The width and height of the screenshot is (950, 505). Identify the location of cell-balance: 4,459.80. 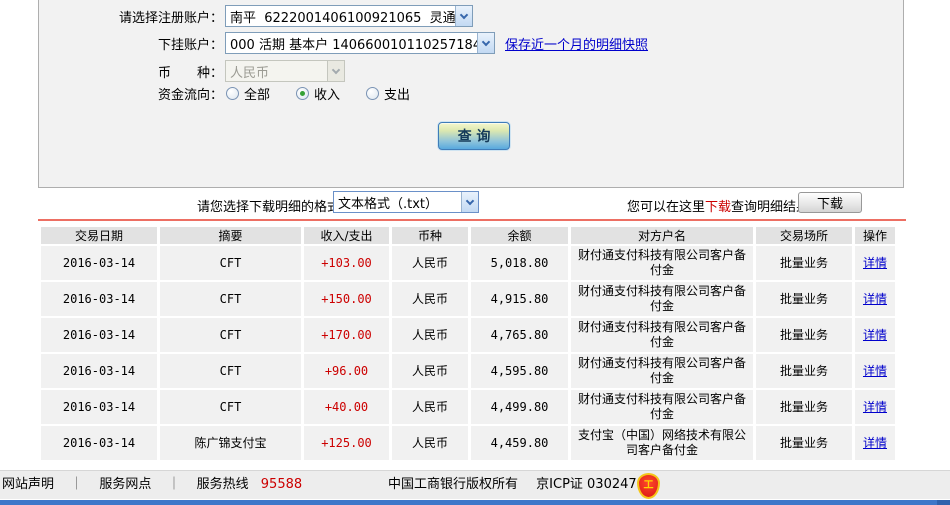
(519, 443).